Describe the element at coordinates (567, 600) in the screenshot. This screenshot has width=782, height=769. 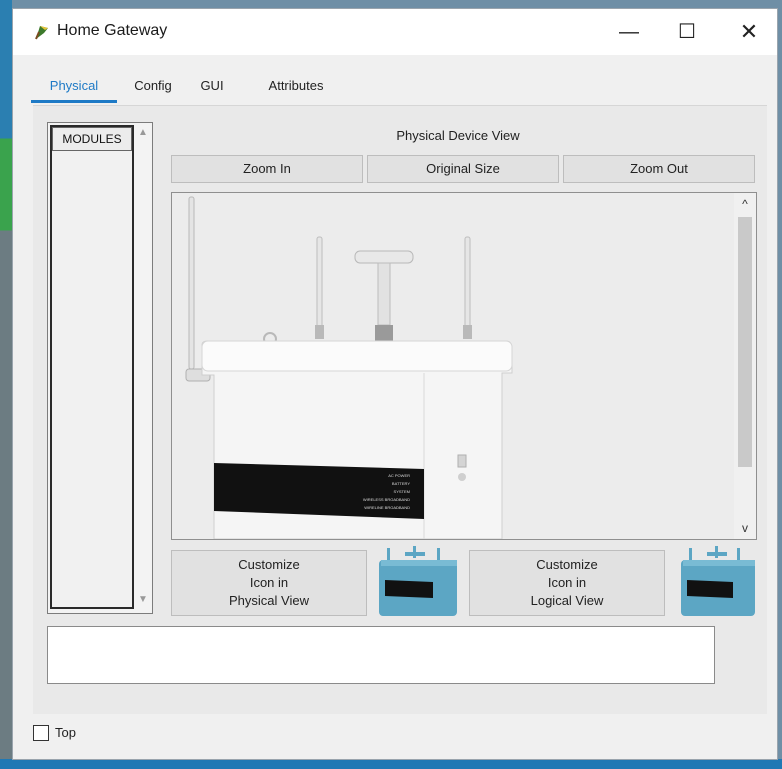
I see `button-label: Logical View` at that location.